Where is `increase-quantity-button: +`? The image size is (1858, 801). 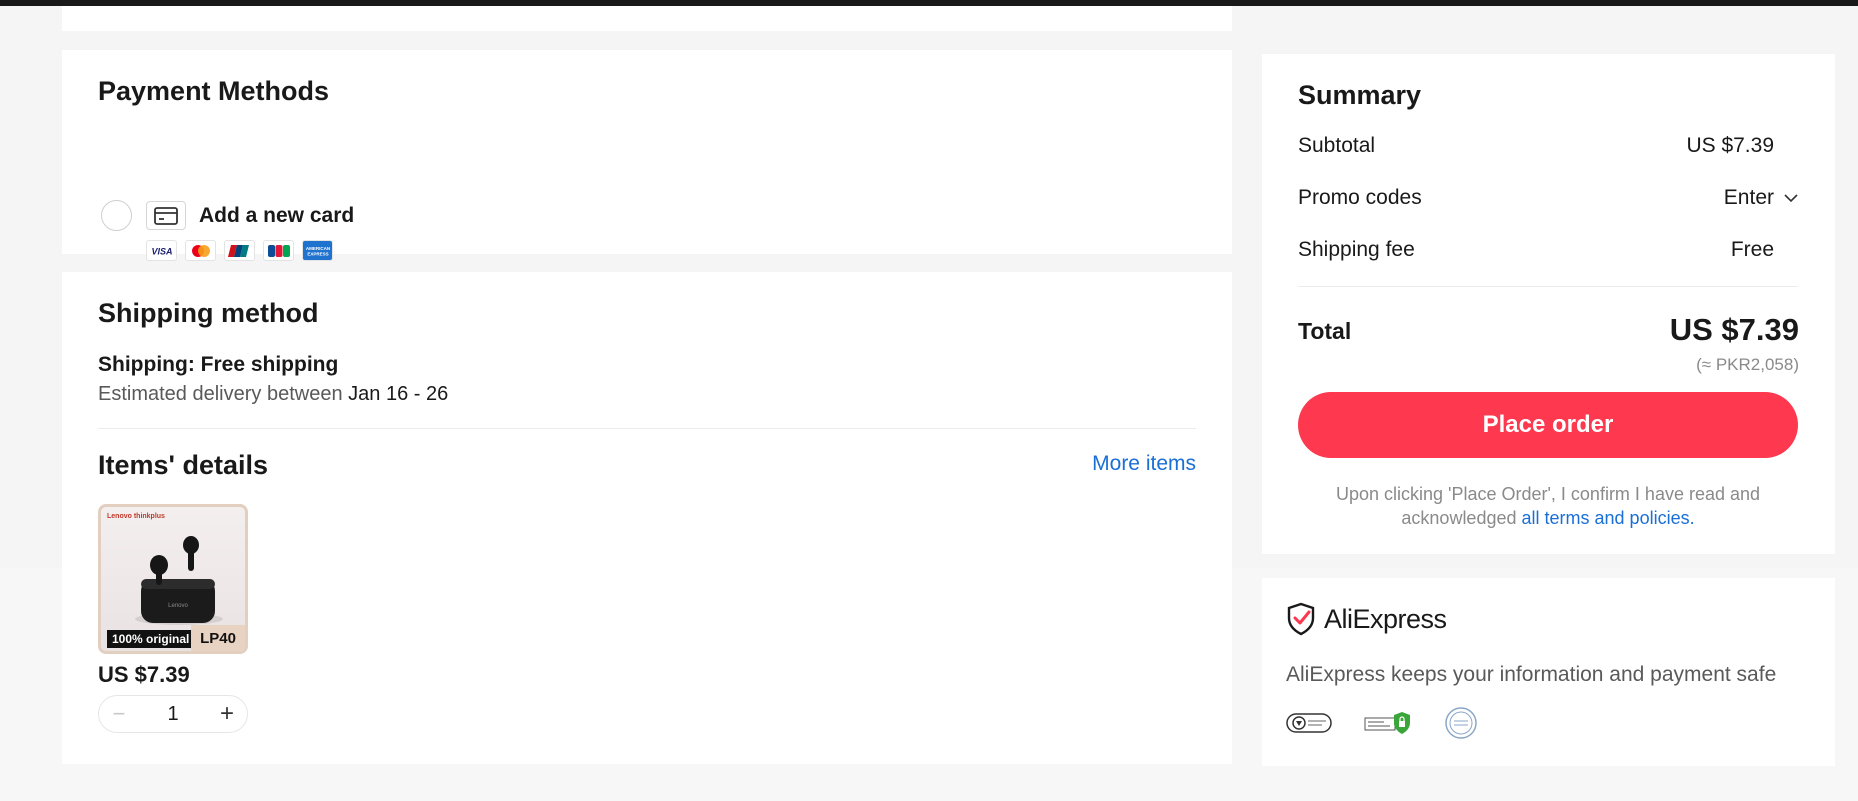 increase-quantity-button: + is located at coordinates (227, 714).